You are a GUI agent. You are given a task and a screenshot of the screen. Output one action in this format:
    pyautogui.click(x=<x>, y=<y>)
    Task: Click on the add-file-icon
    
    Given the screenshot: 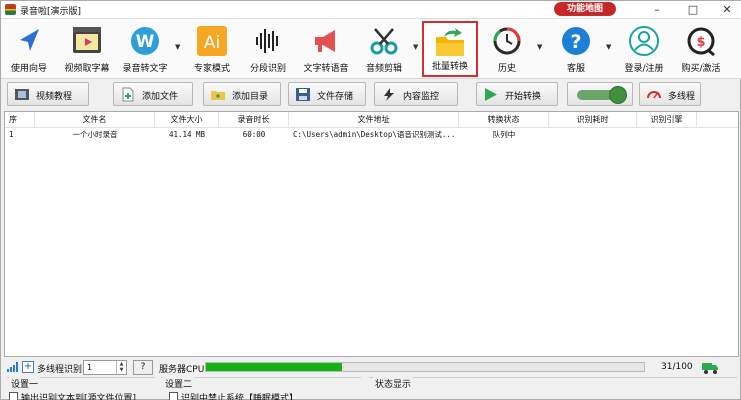 What is the action you would take?
    pyautogui.click(x=128, y=94)
    